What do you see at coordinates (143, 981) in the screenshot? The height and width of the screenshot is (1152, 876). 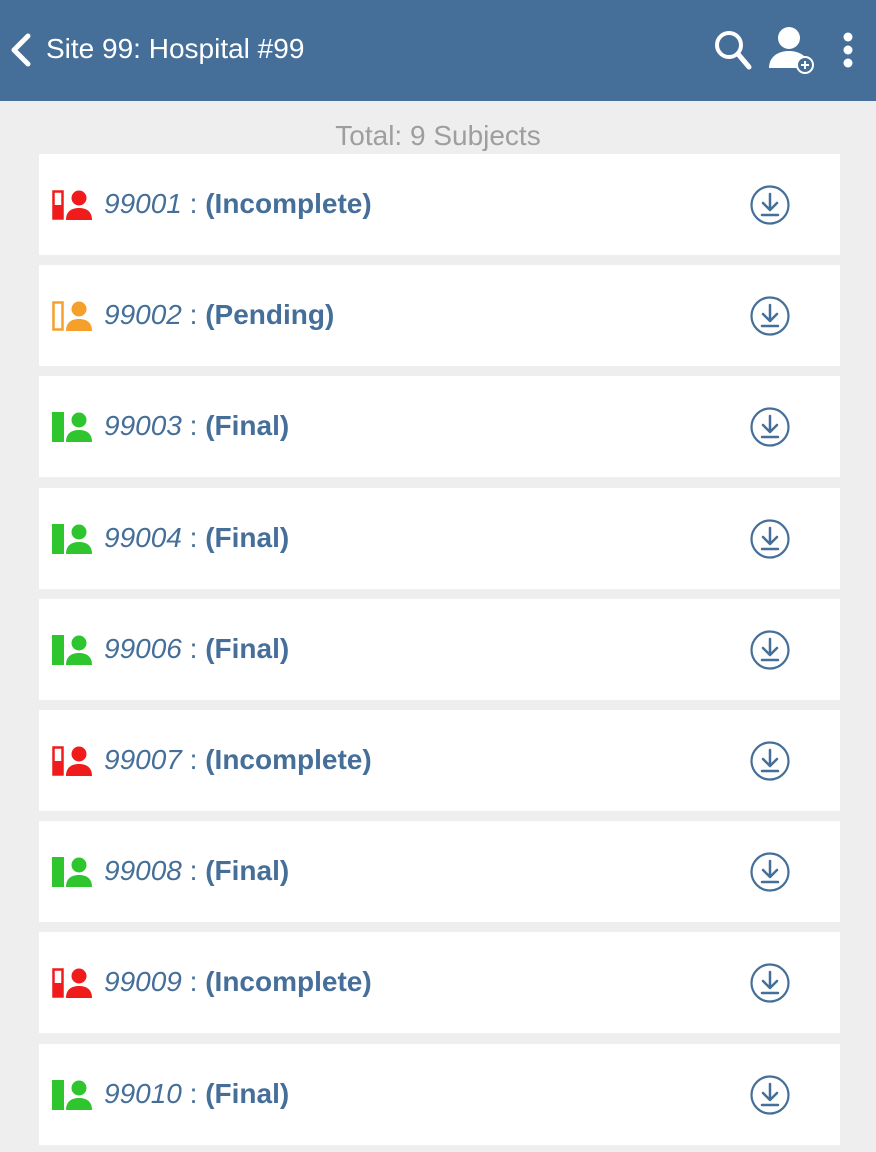 I see `subject-id: 99009` at bounding box center [143, 981].